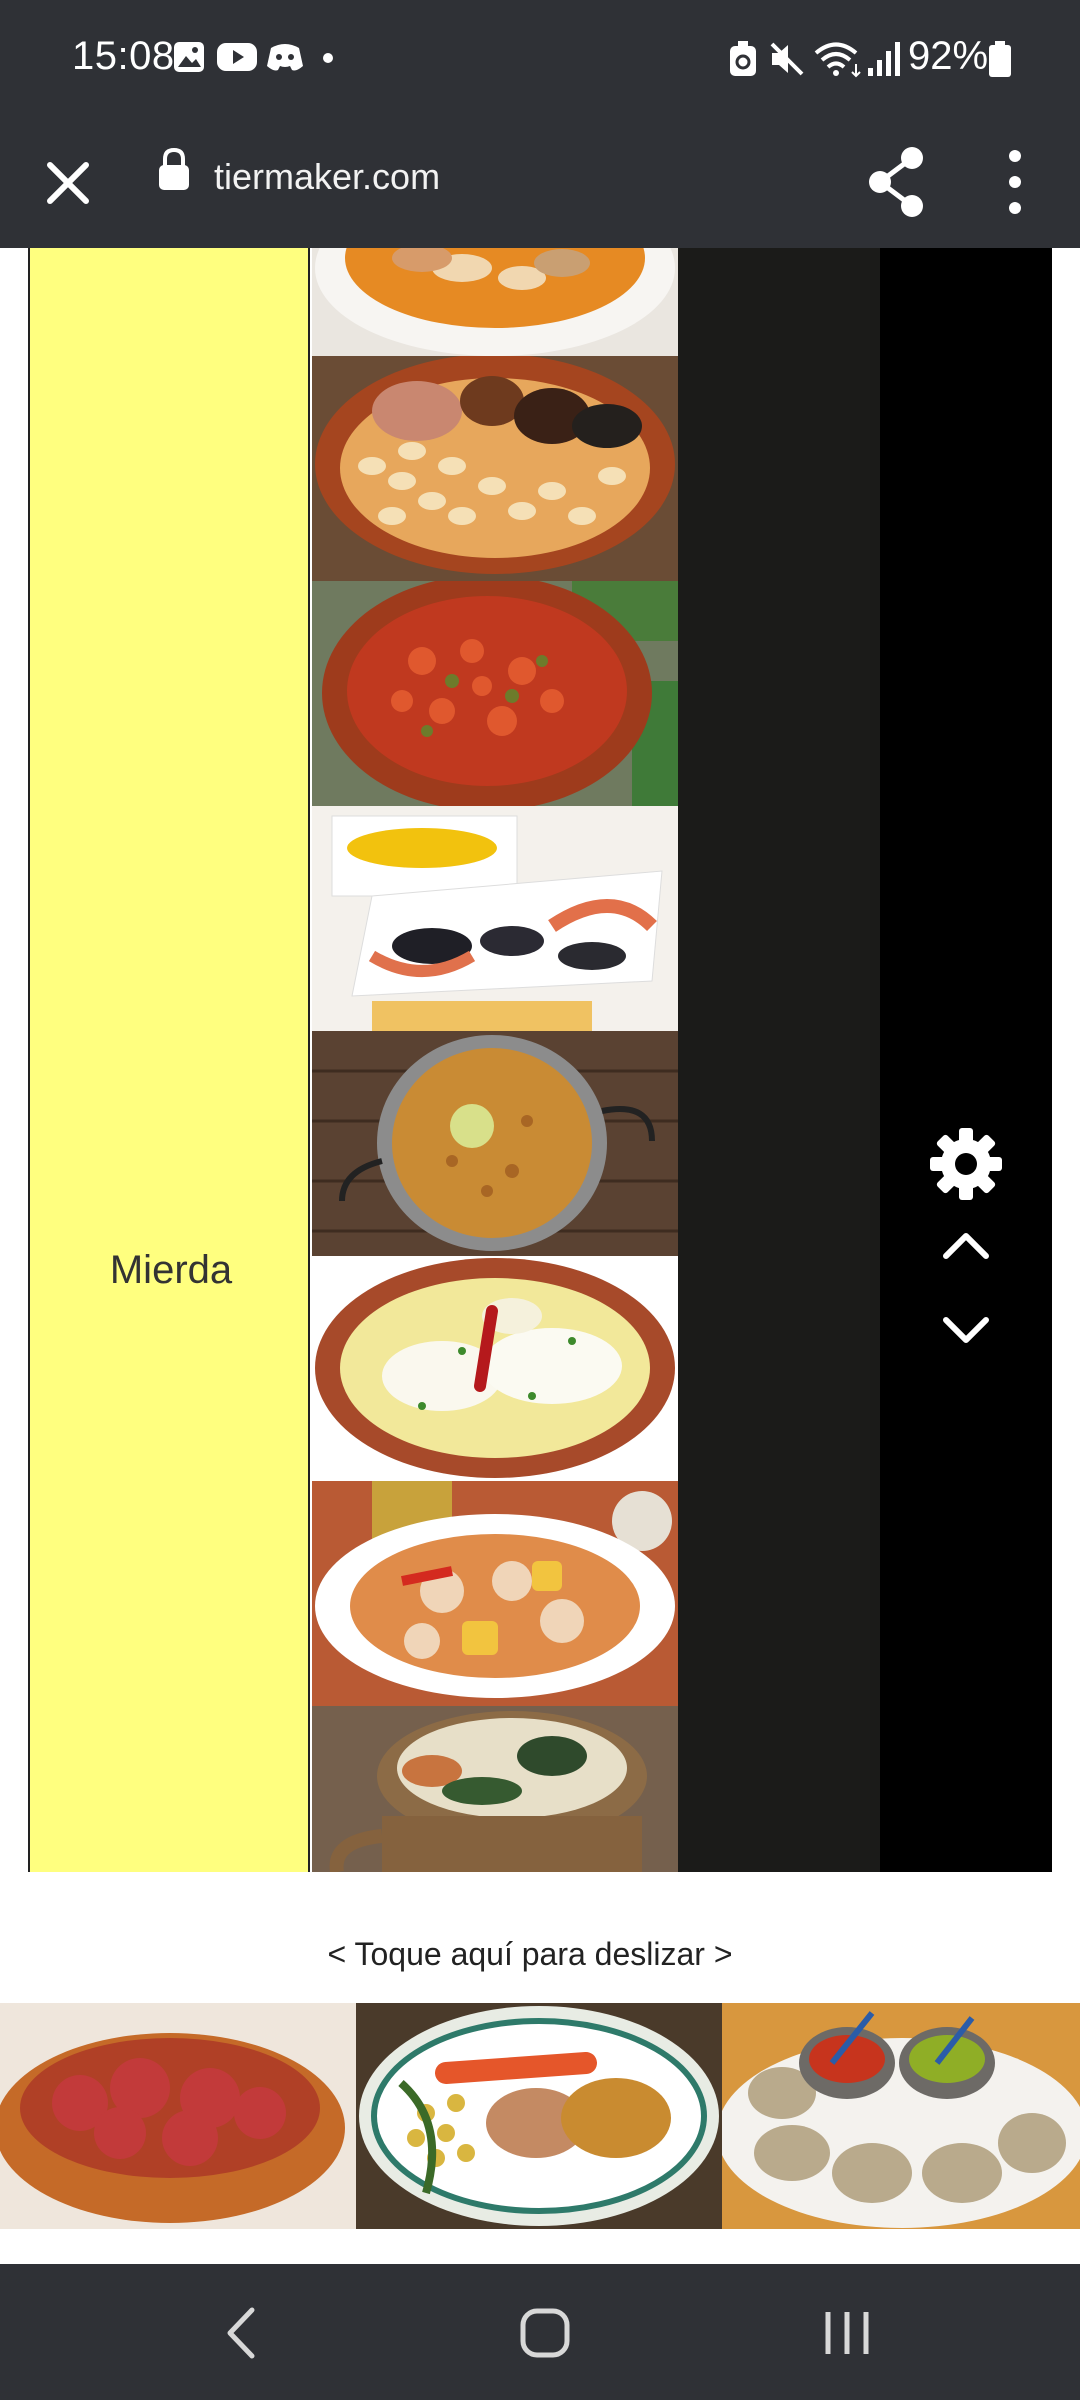 This screenshot has width=1080, height=2400. What do you see at coordinates (966, 1245) in the screenshot?
I see `chevron-up-icon` at bounding box center [966, 1245].